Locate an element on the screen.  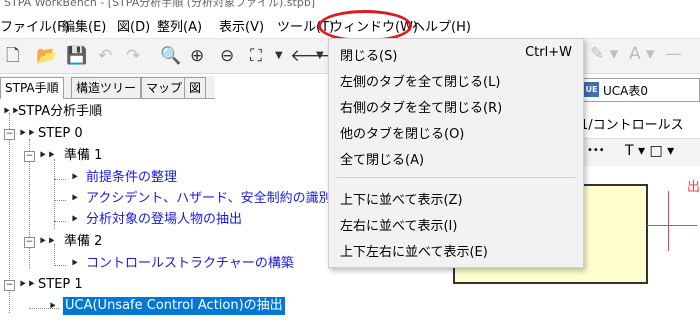
table-icon: UE is located at coordinates (591, 89).